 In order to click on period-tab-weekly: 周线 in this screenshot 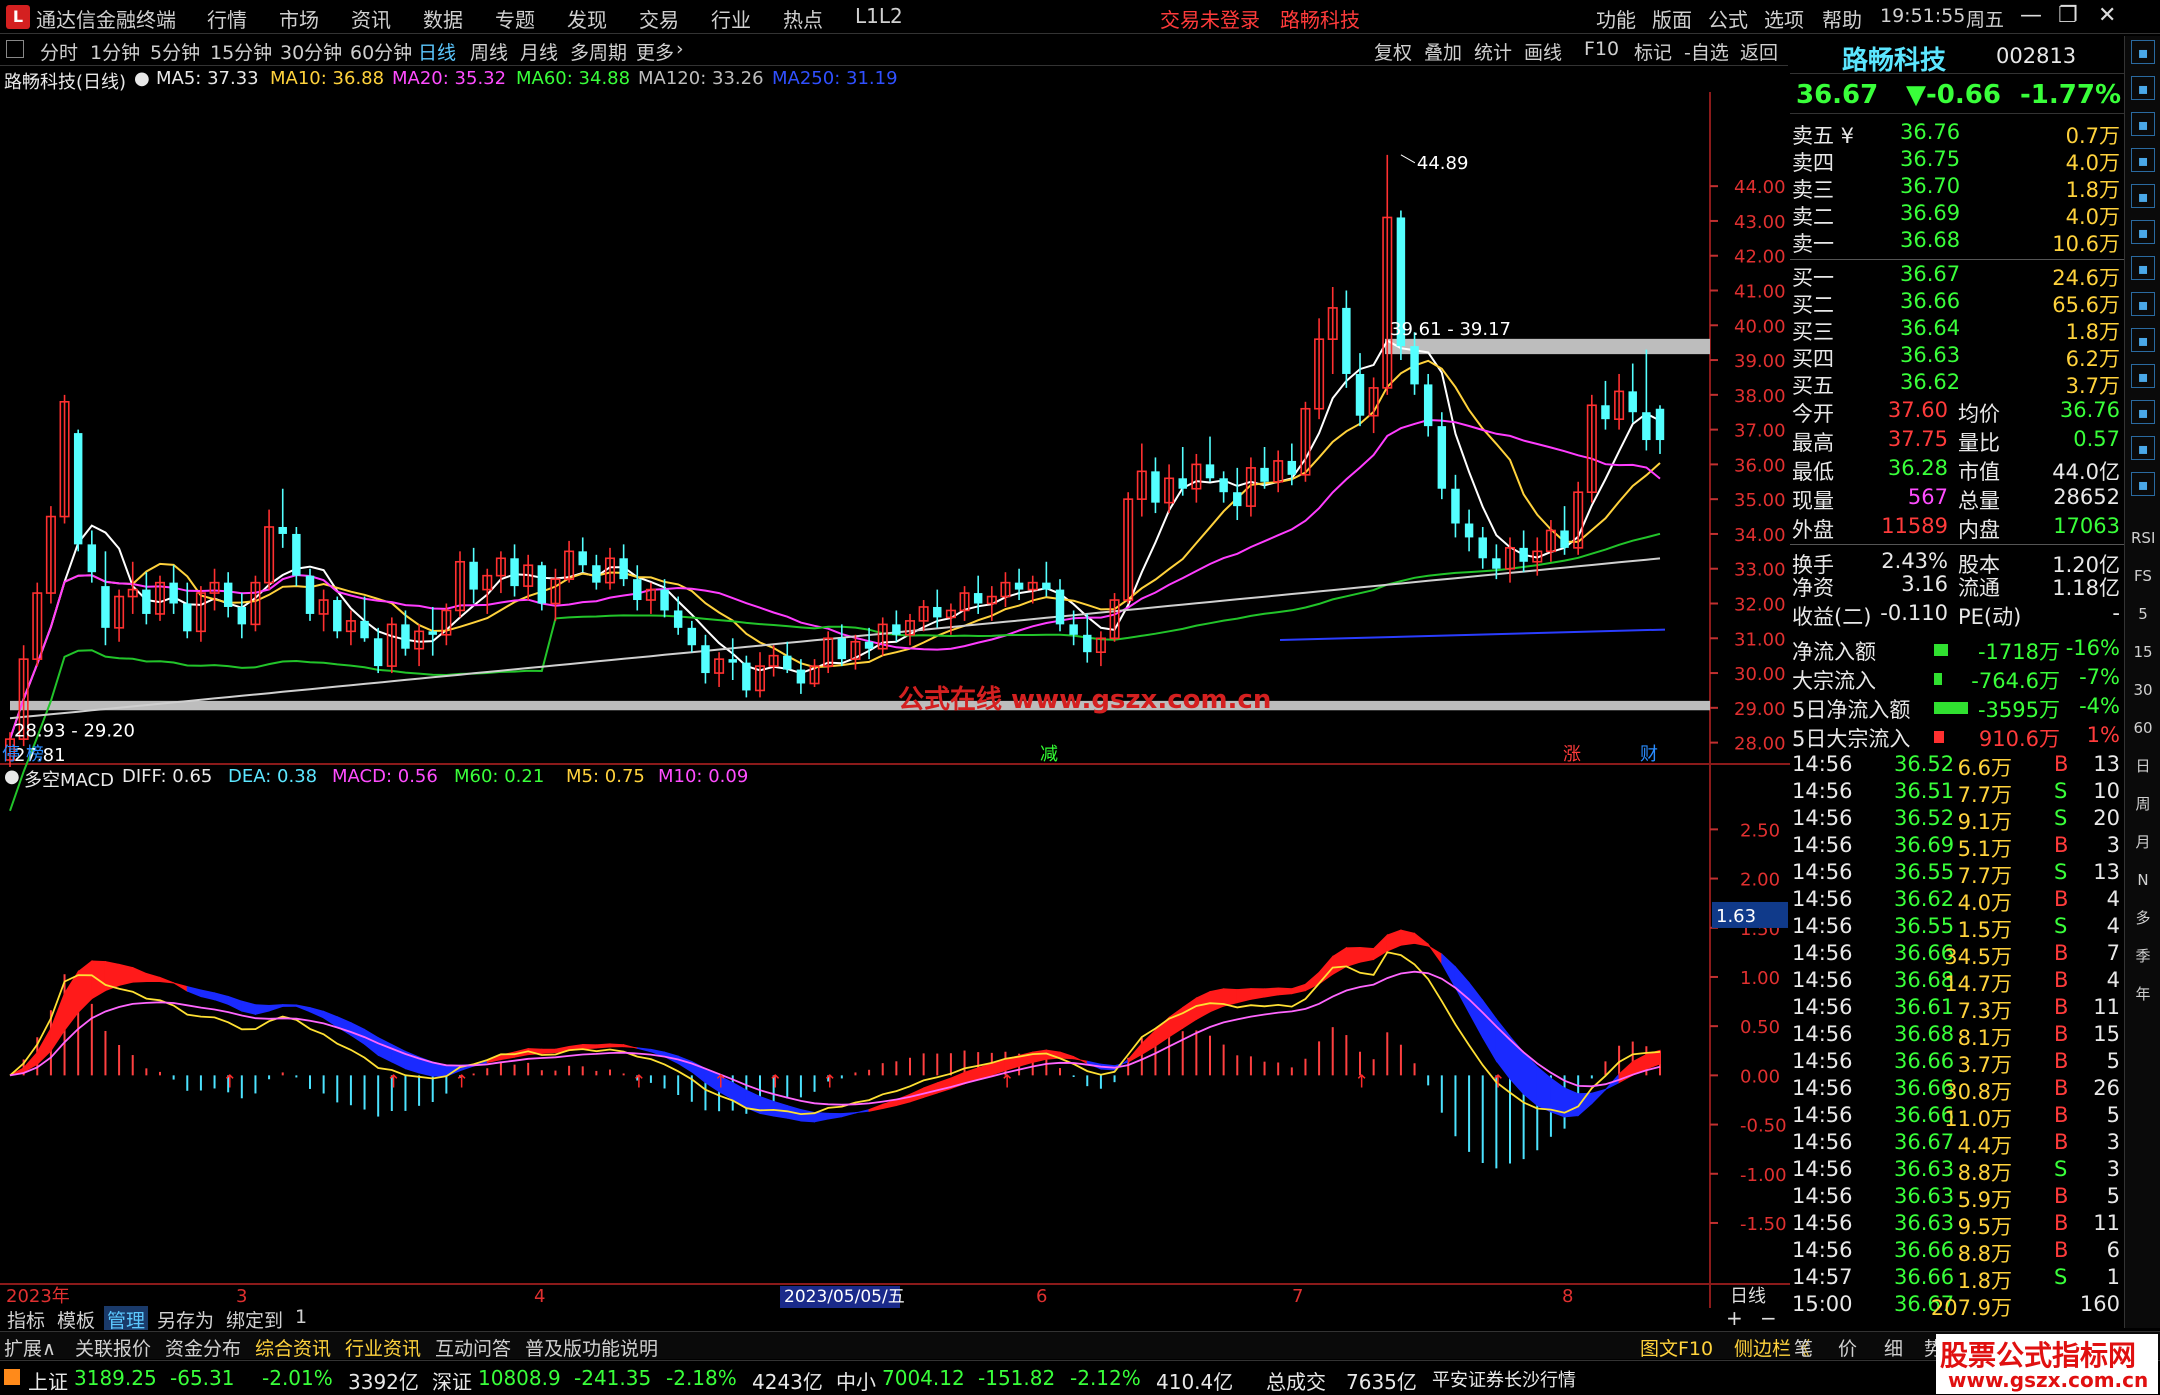, I will do `click(489, 51)`.